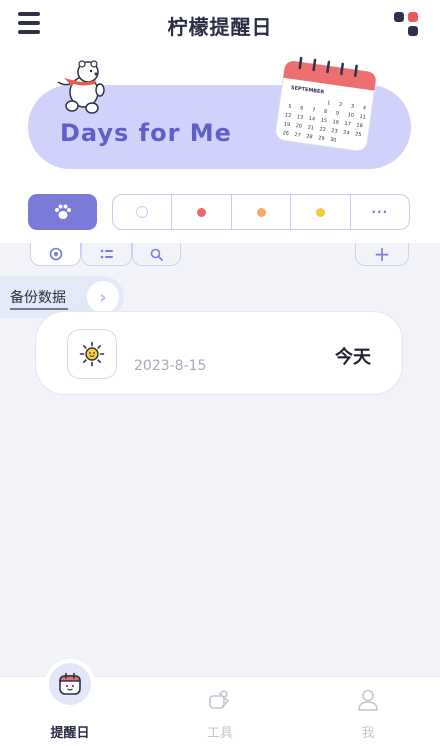 This screenshot has height=746, width=440. Describe the element at coordinates (335, 122) in the screenshot. I see `svg-text: 16` at that location.